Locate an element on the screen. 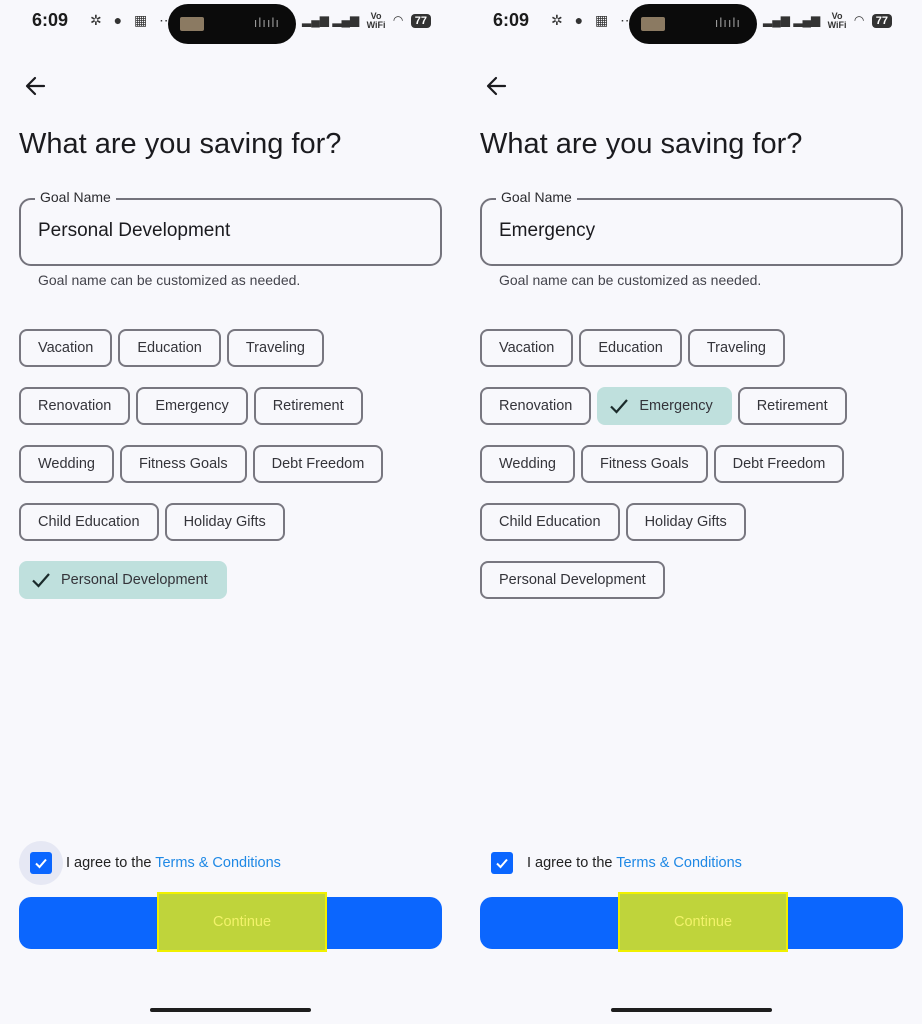 This screenshot has width=922, height=1024. terms-agreement: I agree to the Terms & Conditions is located at coordinates (150, 863).